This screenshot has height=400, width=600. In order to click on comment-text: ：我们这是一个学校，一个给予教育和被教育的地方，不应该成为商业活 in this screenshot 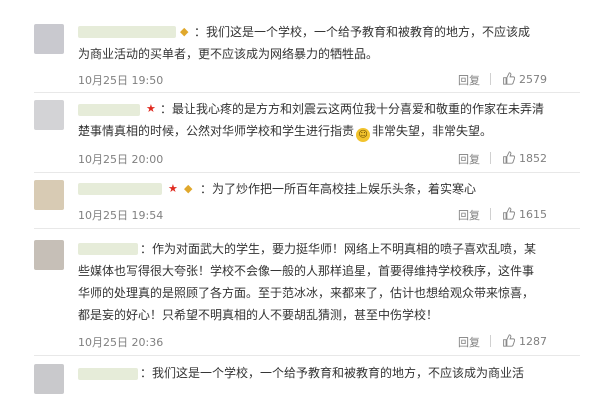, I will do `click(332, 373)`.